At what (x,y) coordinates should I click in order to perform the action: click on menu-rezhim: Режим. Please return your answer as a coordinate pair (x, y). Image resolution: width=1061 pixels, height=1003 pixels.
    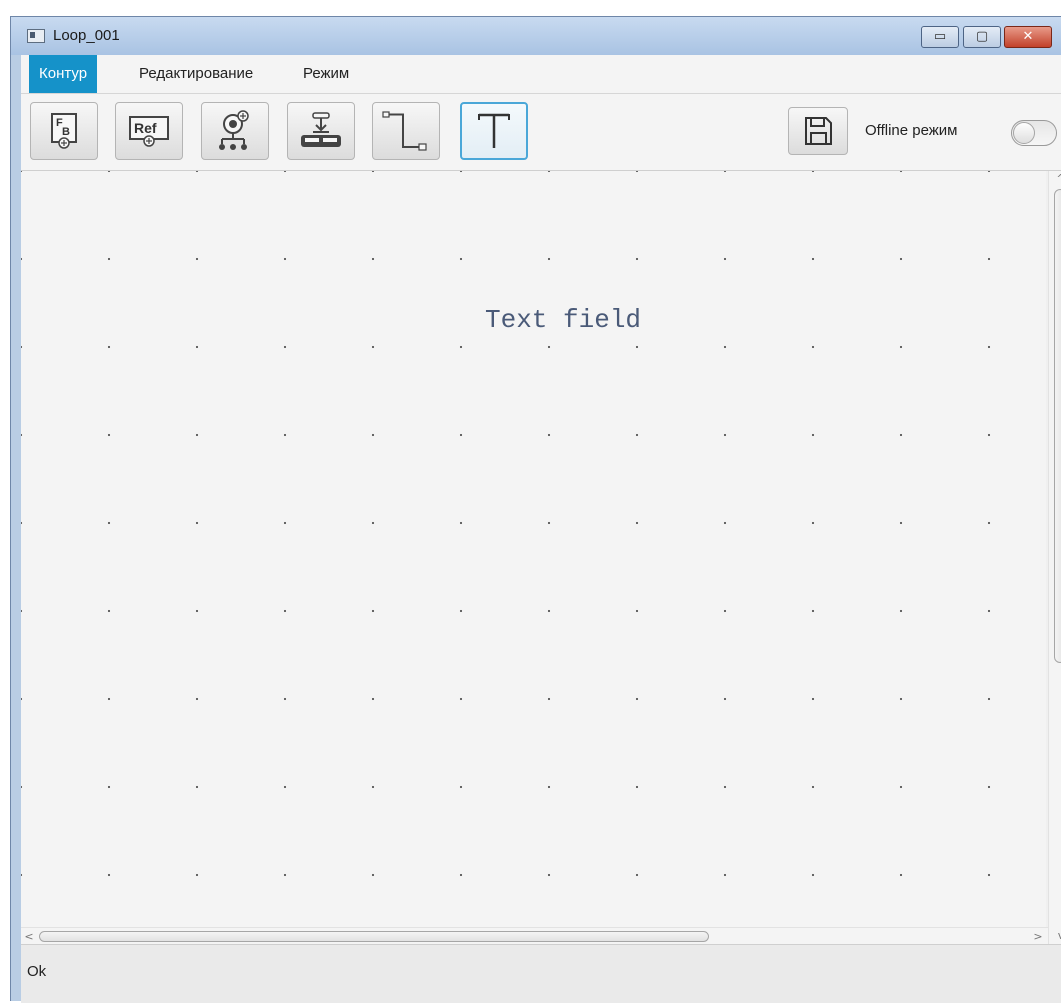
    Looking at the image, I should click on (326, 74).